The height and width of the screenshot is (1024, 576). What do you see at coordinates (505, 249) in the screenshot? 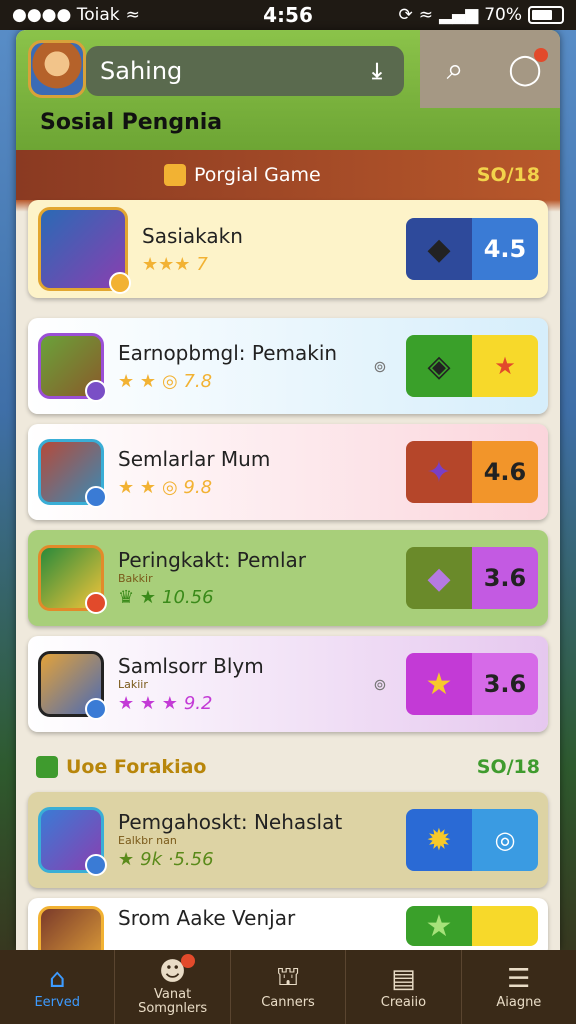
I see `score-tile: 4.5` at bounding box center [505, 249].